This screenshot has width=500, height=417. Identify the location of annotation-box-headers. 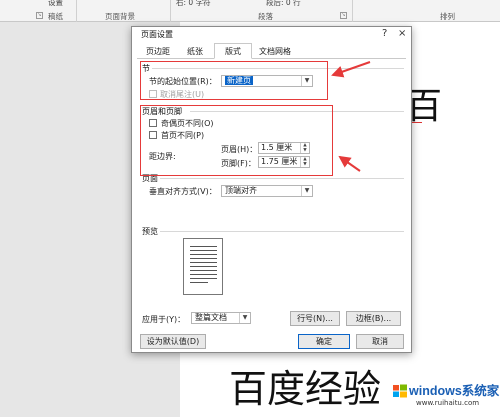
(236, 140).